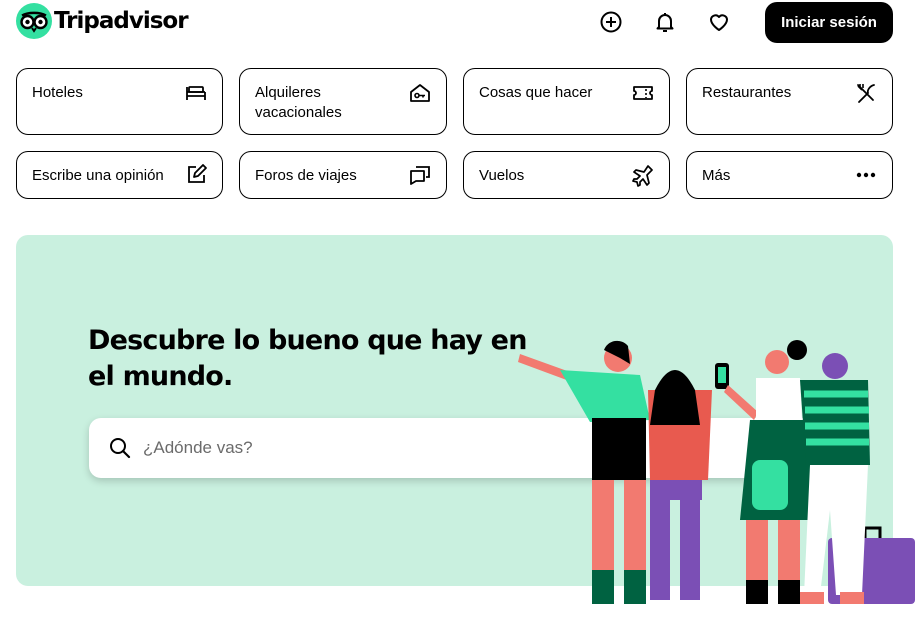 The image size is (915, 628). Describe the element at coordinates (789, 101) in the screenshot. I see `category-restaurants: Restaurantes` at that location.